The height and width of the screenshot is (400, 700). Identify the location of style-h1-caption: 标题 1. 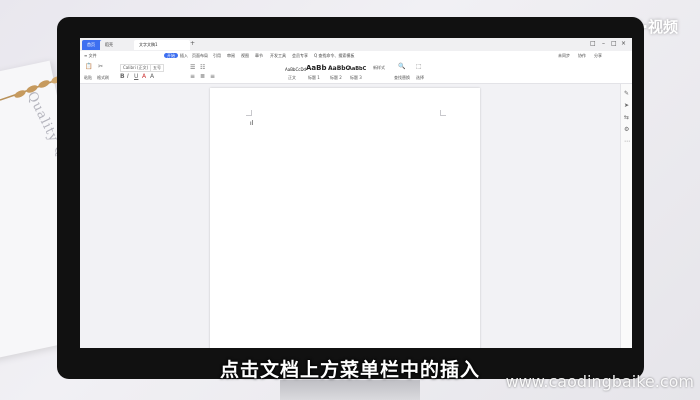
(314, 77).